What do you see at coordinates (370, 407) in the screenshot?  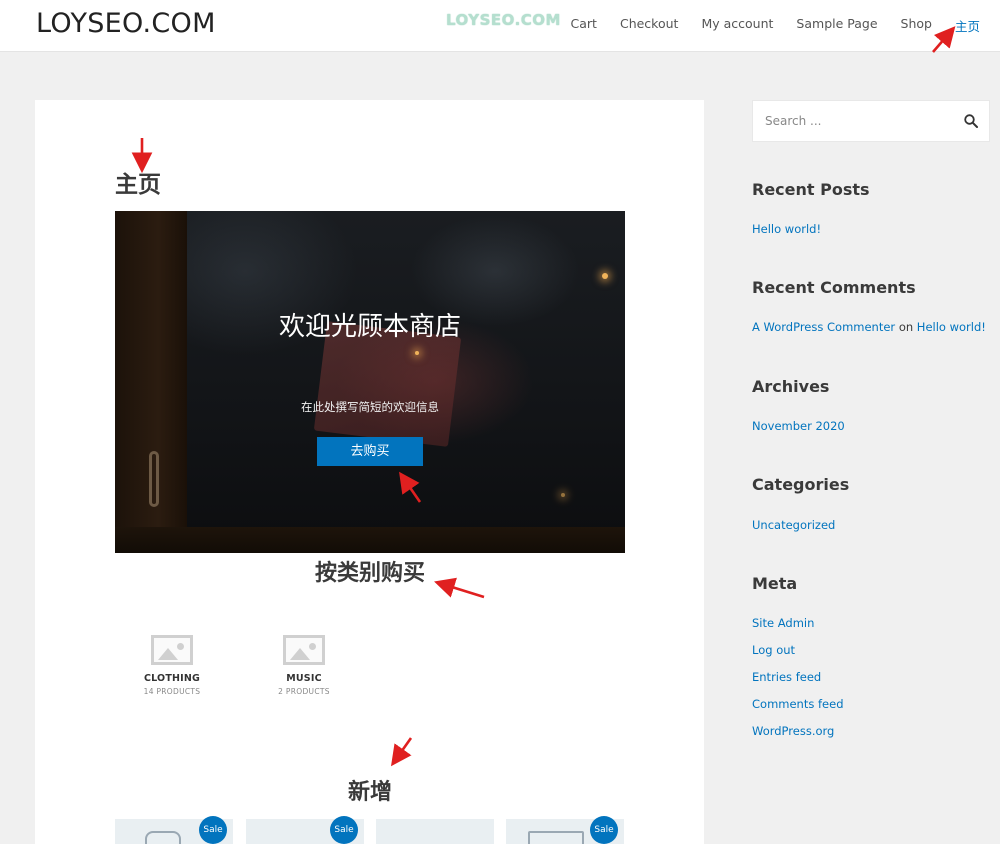 I see `hero-subtext: 在此处撰写简短的欢迎信息` at bounding box center [370, 407].